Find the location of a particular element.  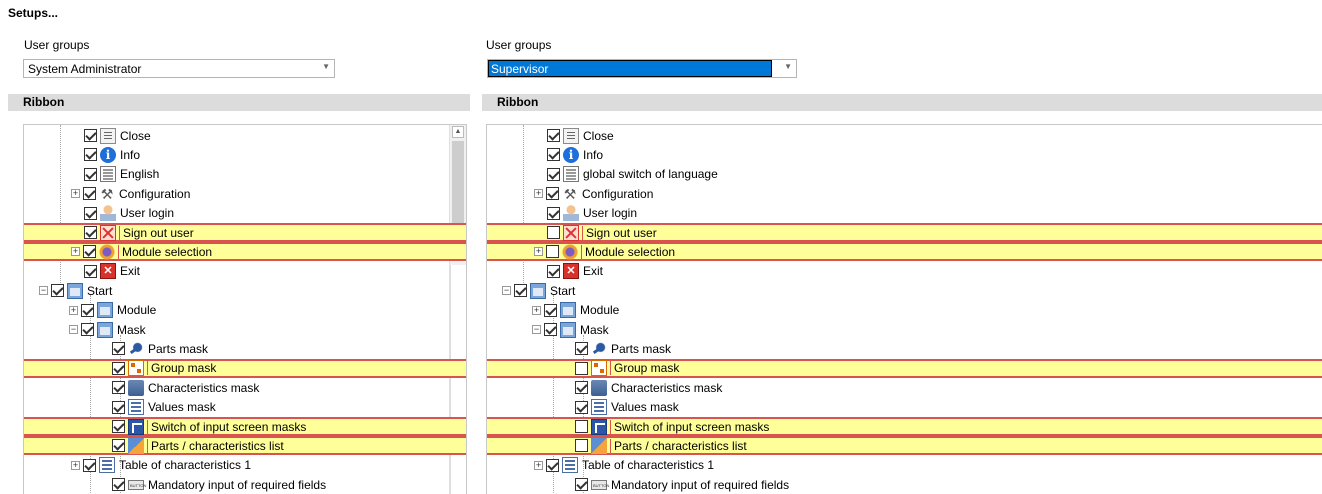

left-user-group-select: System Administrator ▼ is located at coordinates (179, 68).